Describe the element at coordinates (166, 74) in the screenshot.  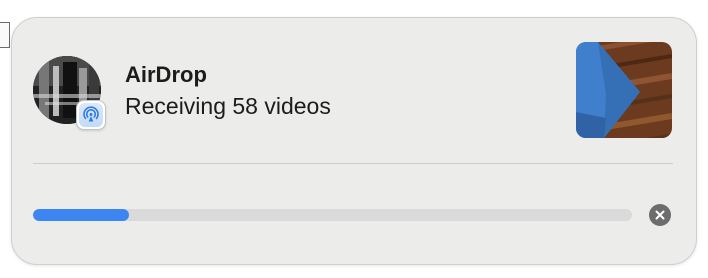
I see `notification-title: AirDrop` at that location.